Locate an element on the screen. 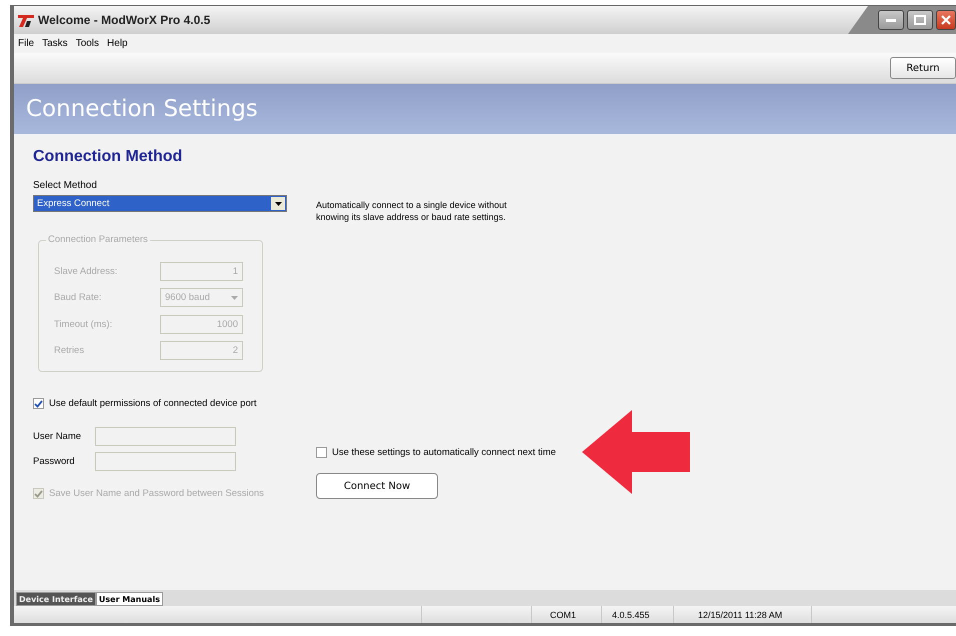 The height and width of the screenshot is (636, 956). field-label: Password is located at coordinates (54, 461).